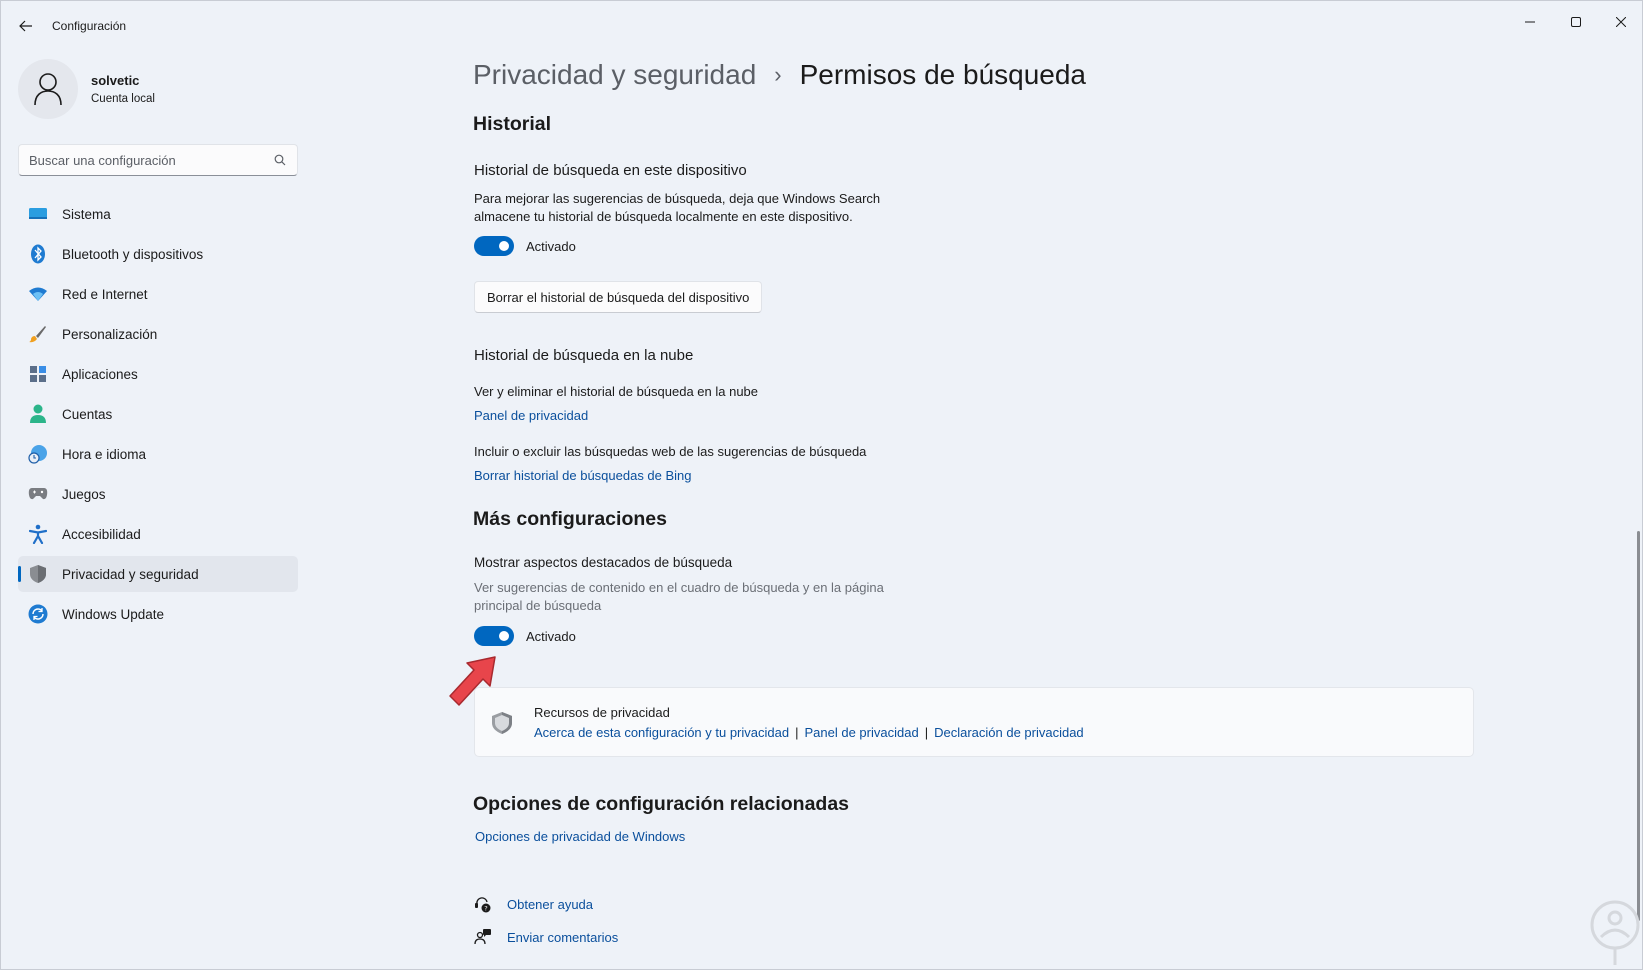 Image resolution: width=1643 pixels, height=970 pixels. Describe the element at coordinates (101, 534) in the screenshot. I see `sidebar-item-label: Accesibilidad` at that location.